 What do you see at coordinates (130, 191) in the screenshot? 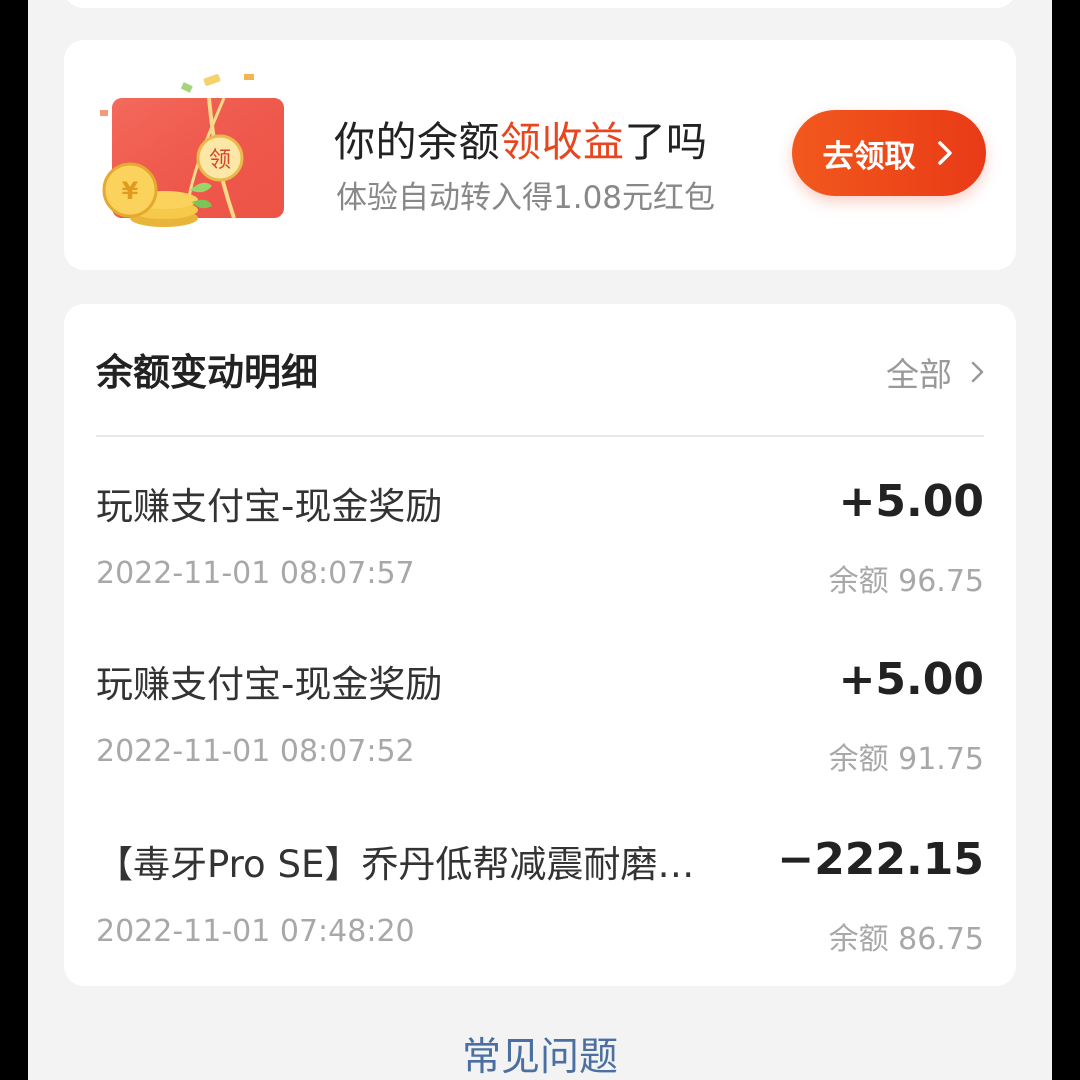
I see `coin-symbol: ¥` at bounding box center [130, 191].